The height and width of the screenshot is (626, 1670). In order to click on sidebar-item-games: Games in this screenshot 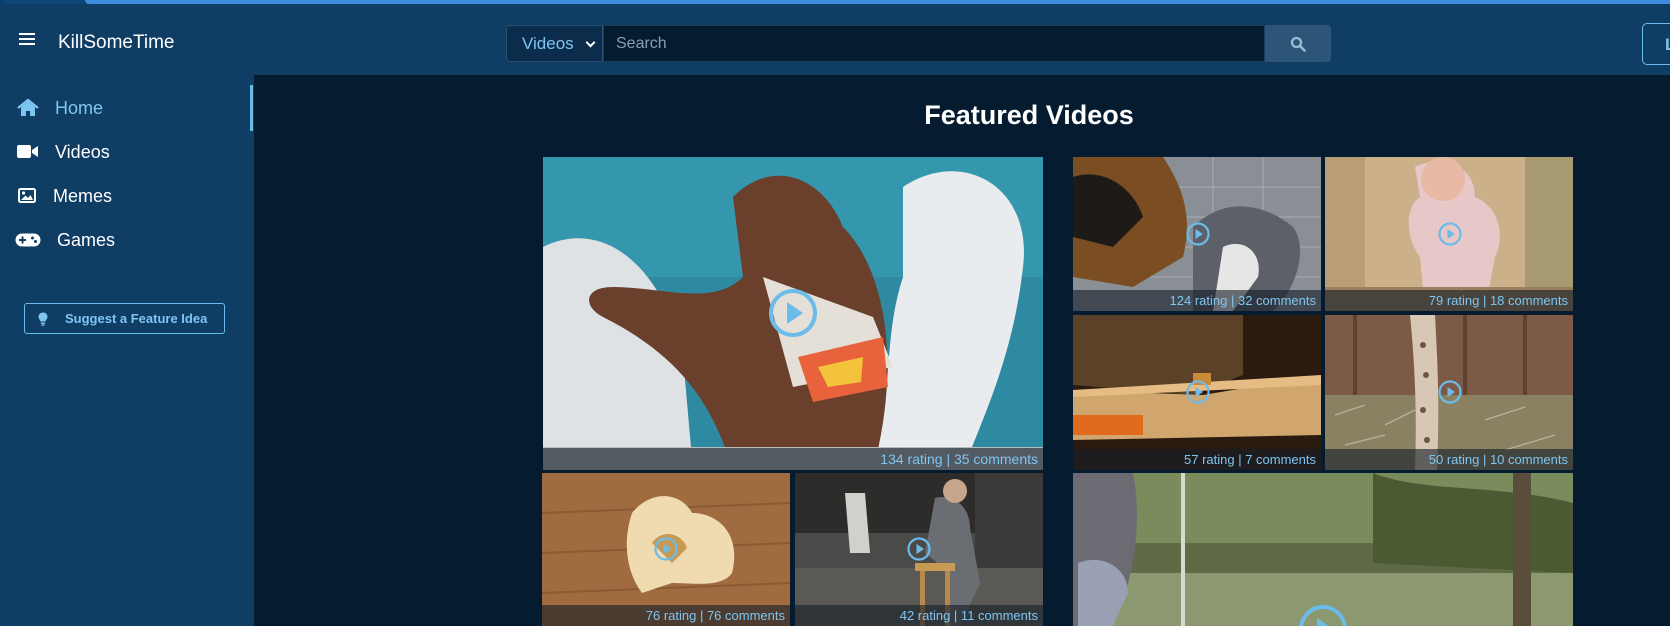, I will do `click(127, 240)`.